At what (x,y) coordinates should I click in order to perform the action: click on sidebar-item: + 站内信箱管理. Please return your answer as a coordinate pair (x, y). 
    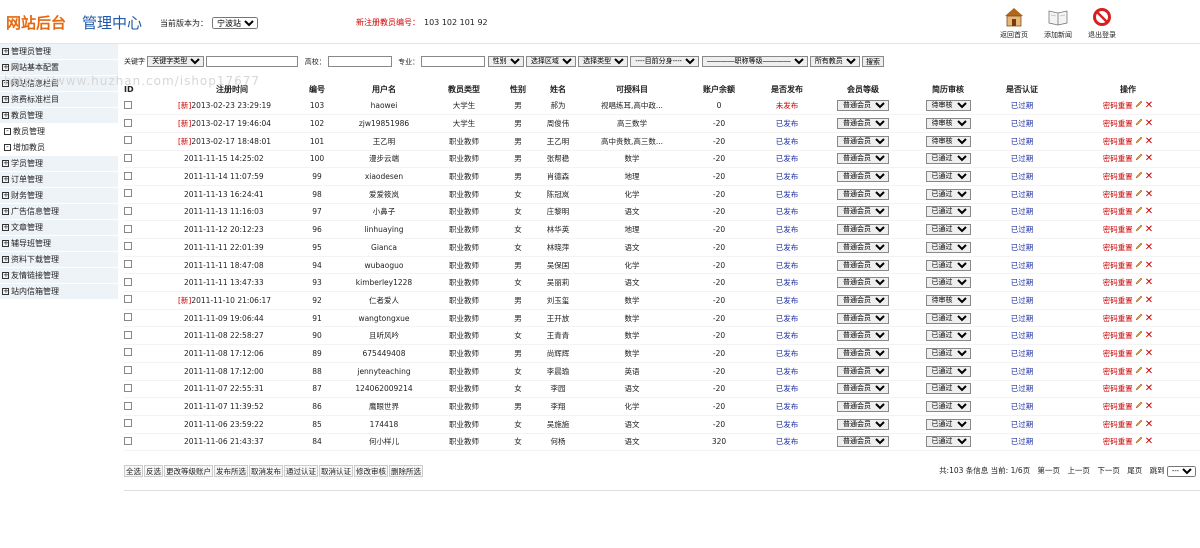
    Looking at the image, I should click on (59, 292).